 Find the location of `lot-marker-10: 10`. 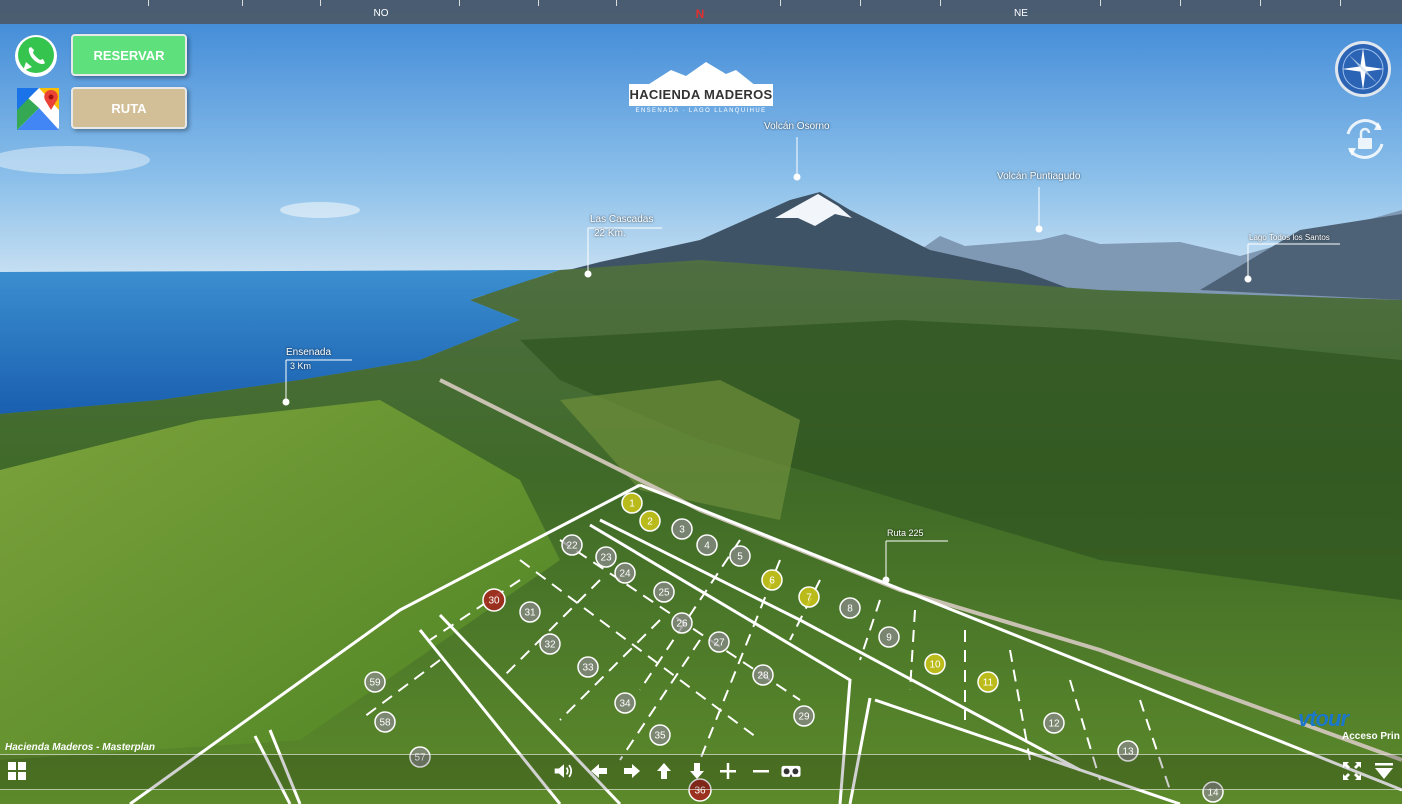

lot-marker-10: 10 is located at coordinates (935, 664).